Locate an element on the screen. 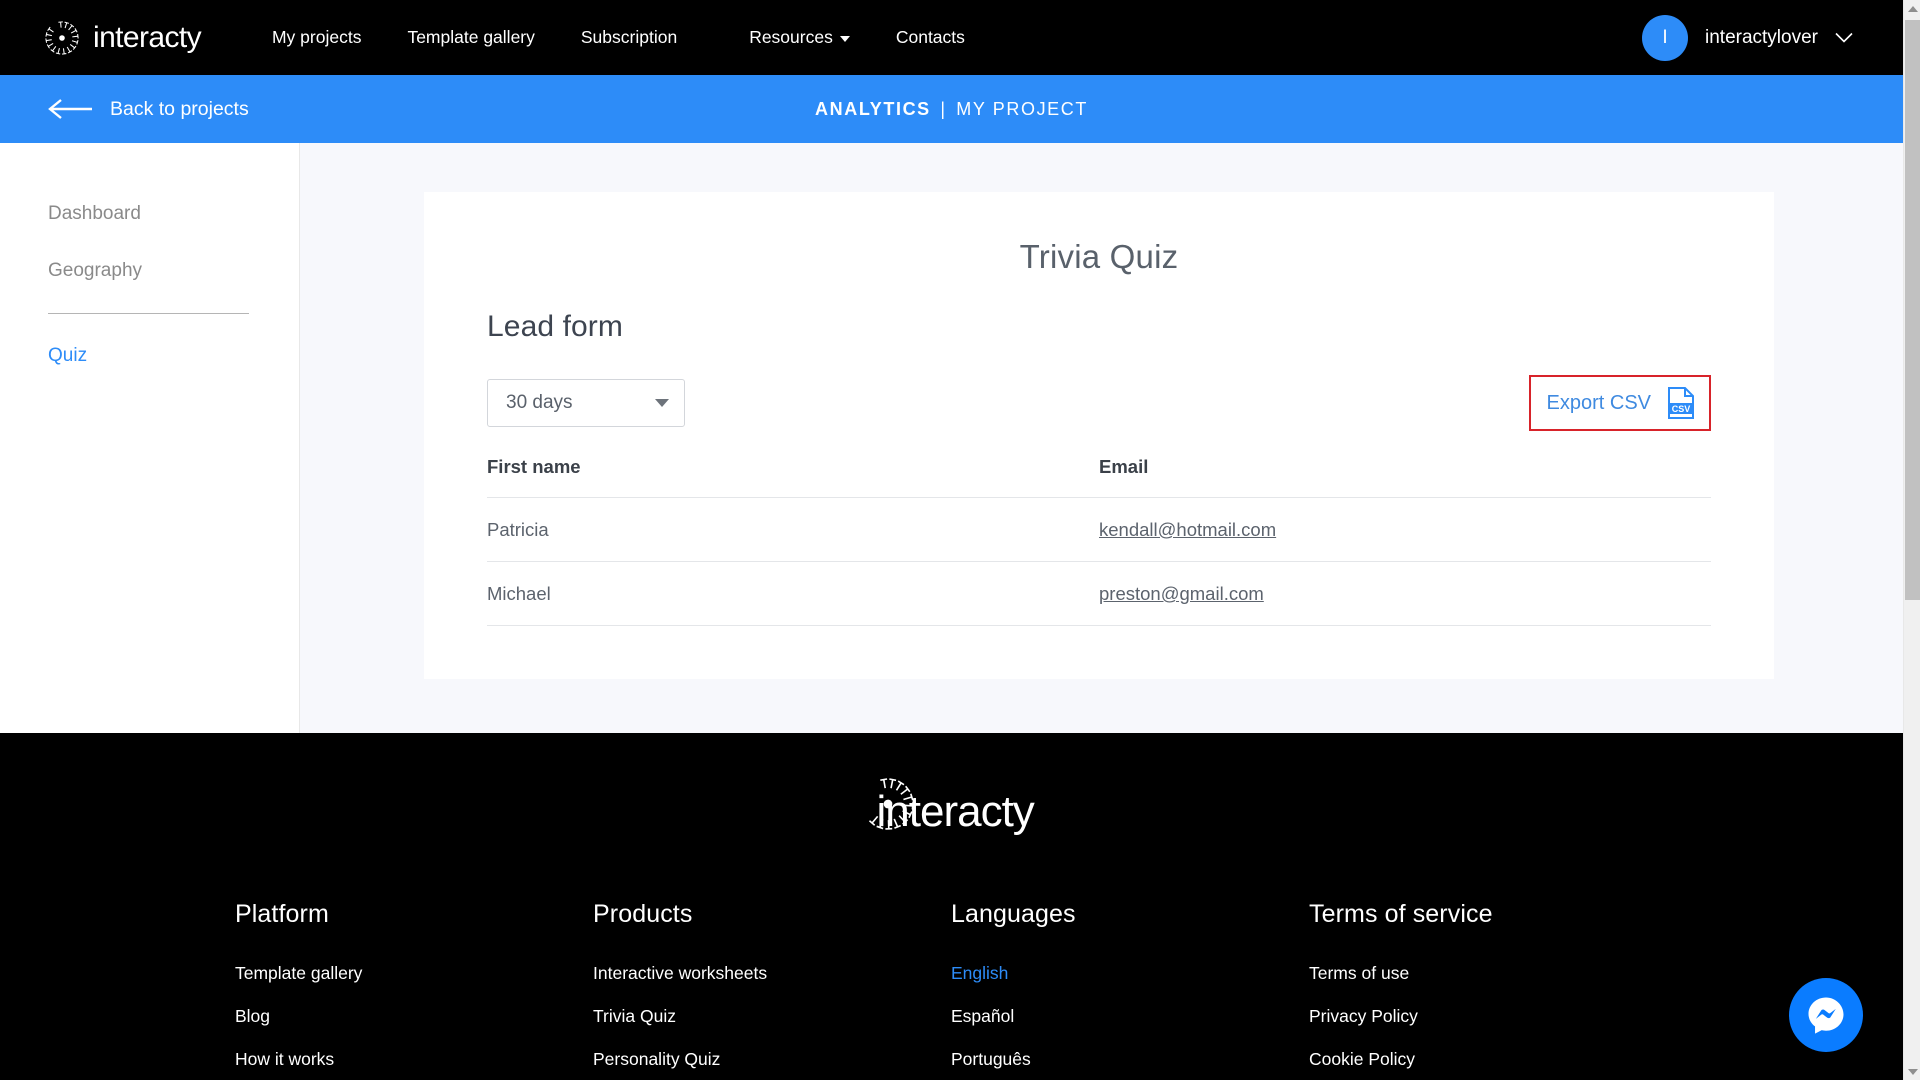 The image size is (1920, 1080). export-csv-label: Export CSV is located at coordinates (1598, 402).